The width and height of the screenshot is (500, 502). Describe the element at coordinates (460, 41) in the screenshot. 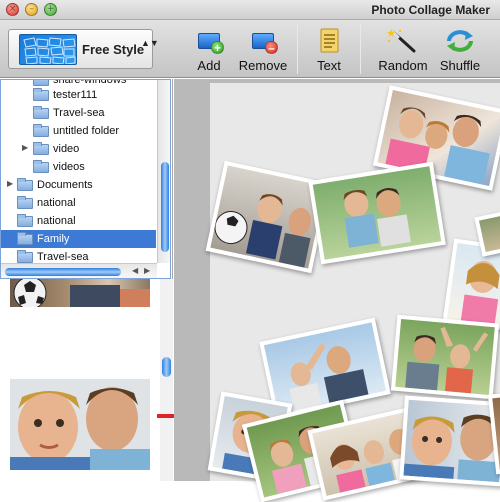

I see `shuffle-icon` at that location.